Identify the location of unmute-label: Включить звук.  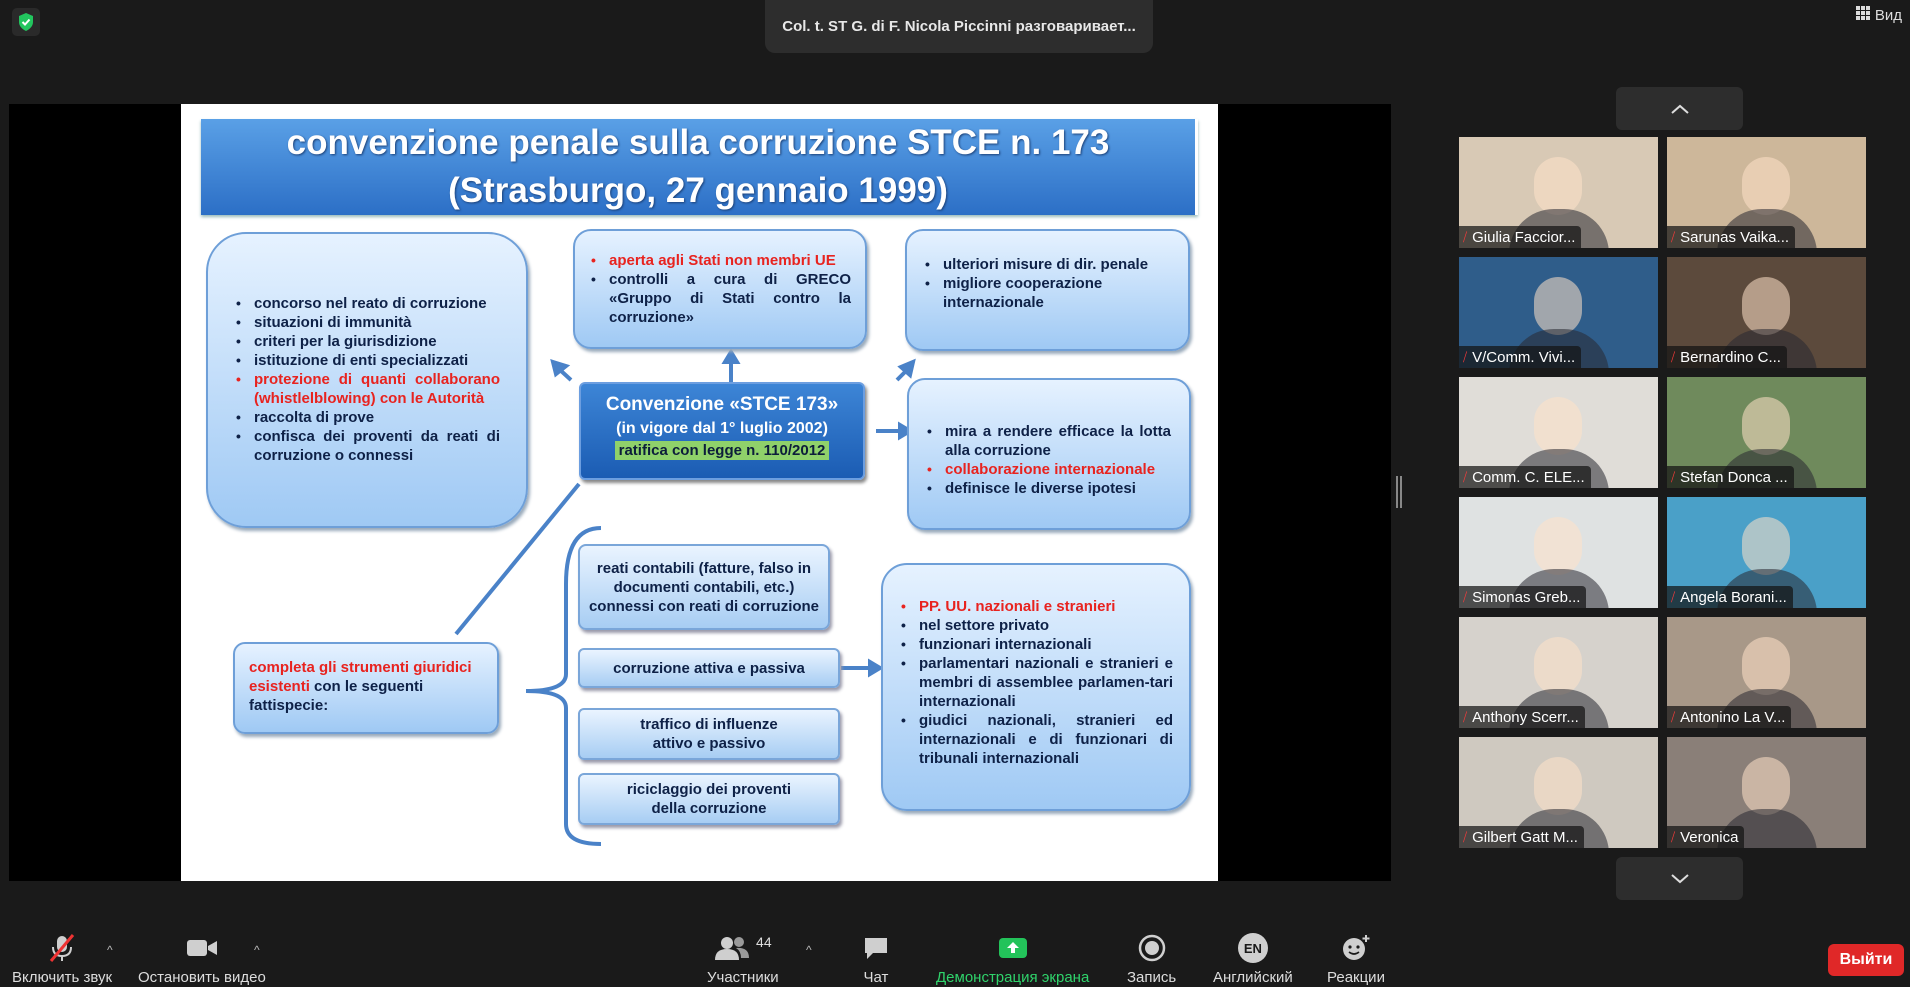
(62, 977).